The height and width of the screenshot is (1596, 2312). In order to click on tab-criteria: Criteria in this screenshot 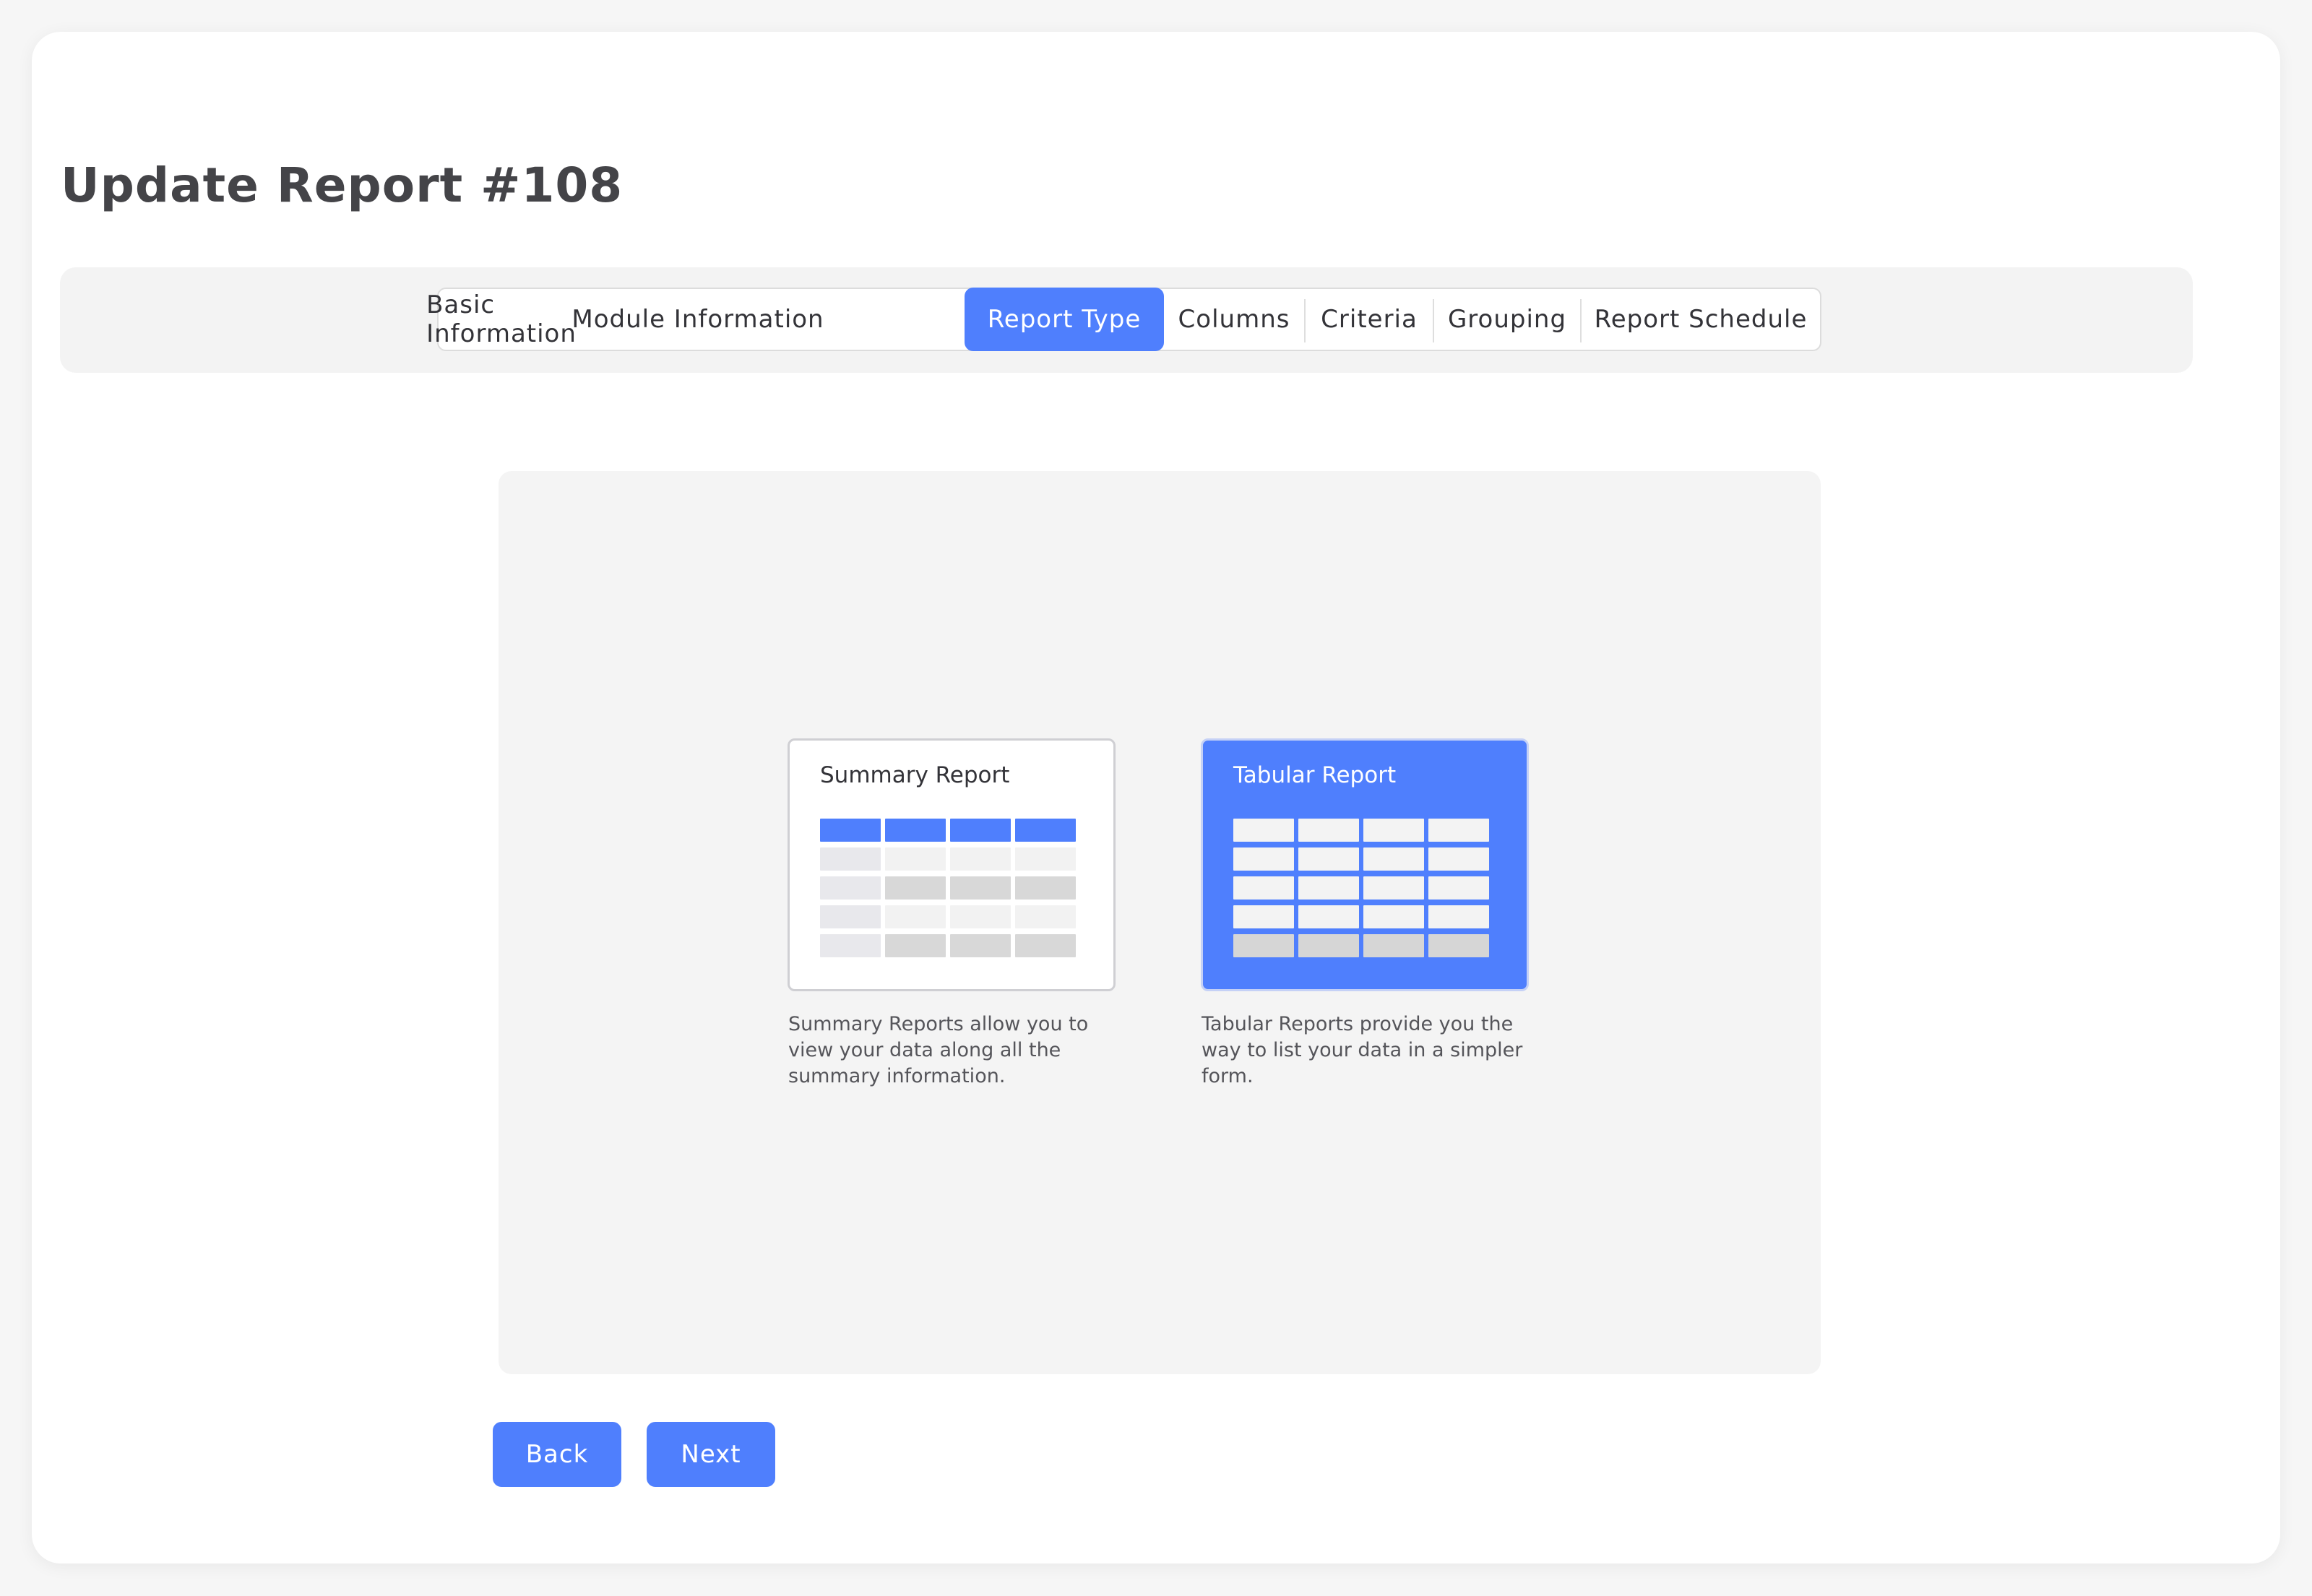, I will do `click(1369, 319)`.